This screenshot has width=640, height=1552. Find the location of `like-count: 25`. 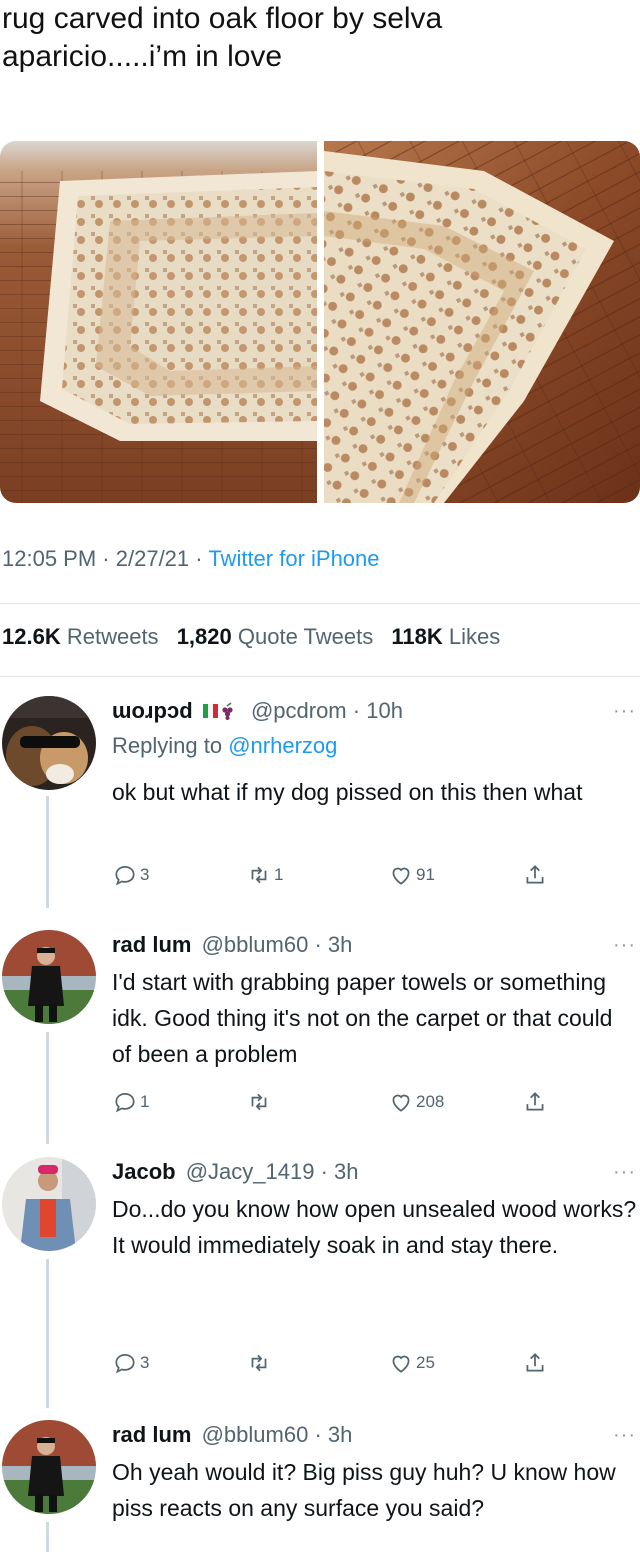

like-count: 25 is located at coordinates (425, 1362).